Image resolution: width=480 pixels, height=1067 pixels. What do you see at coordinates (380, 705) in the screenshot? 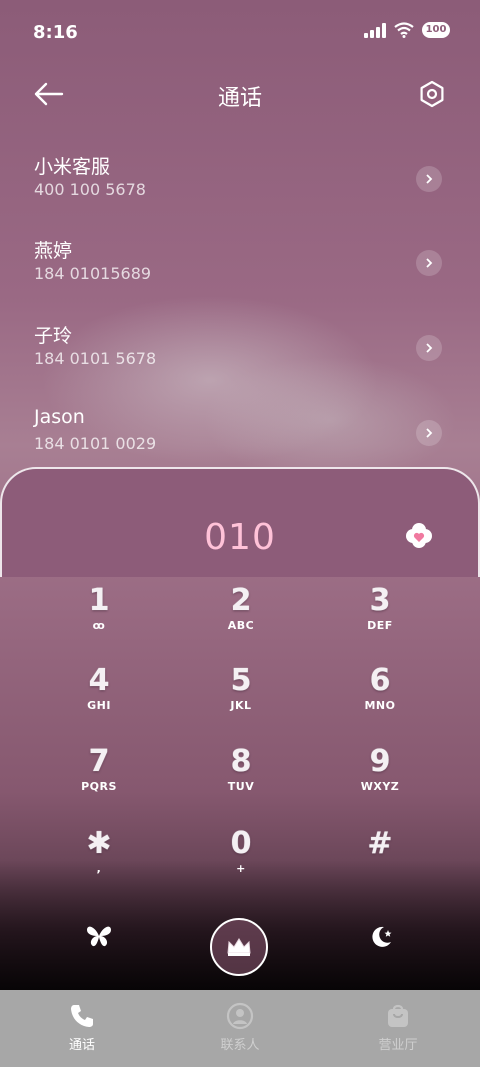
I see `key-letters: MNO` at bounding box center [380, 705].